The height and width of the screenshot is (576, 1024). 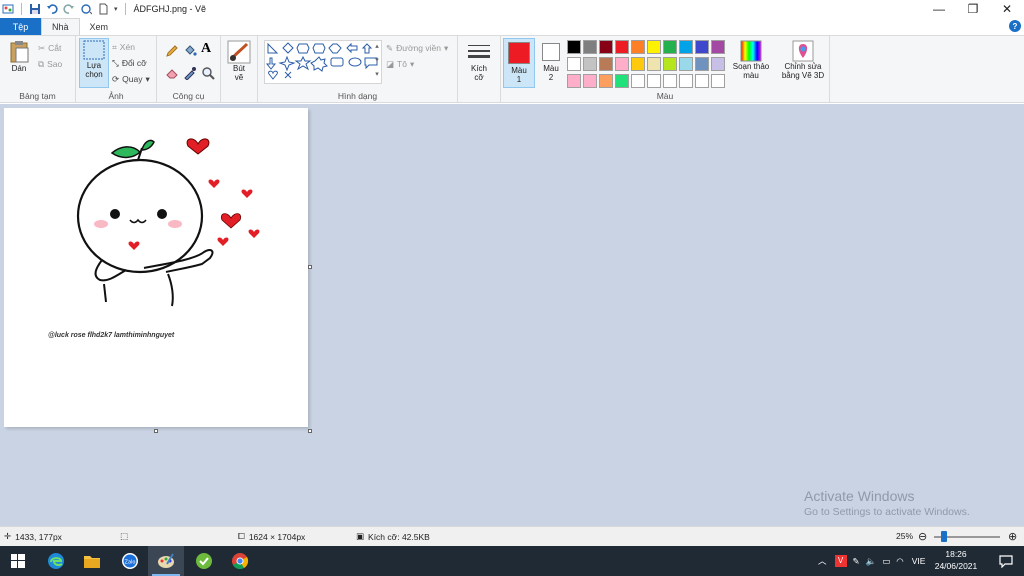 I want to click on wifi-icon: ◠, so click(x=899, y=561).